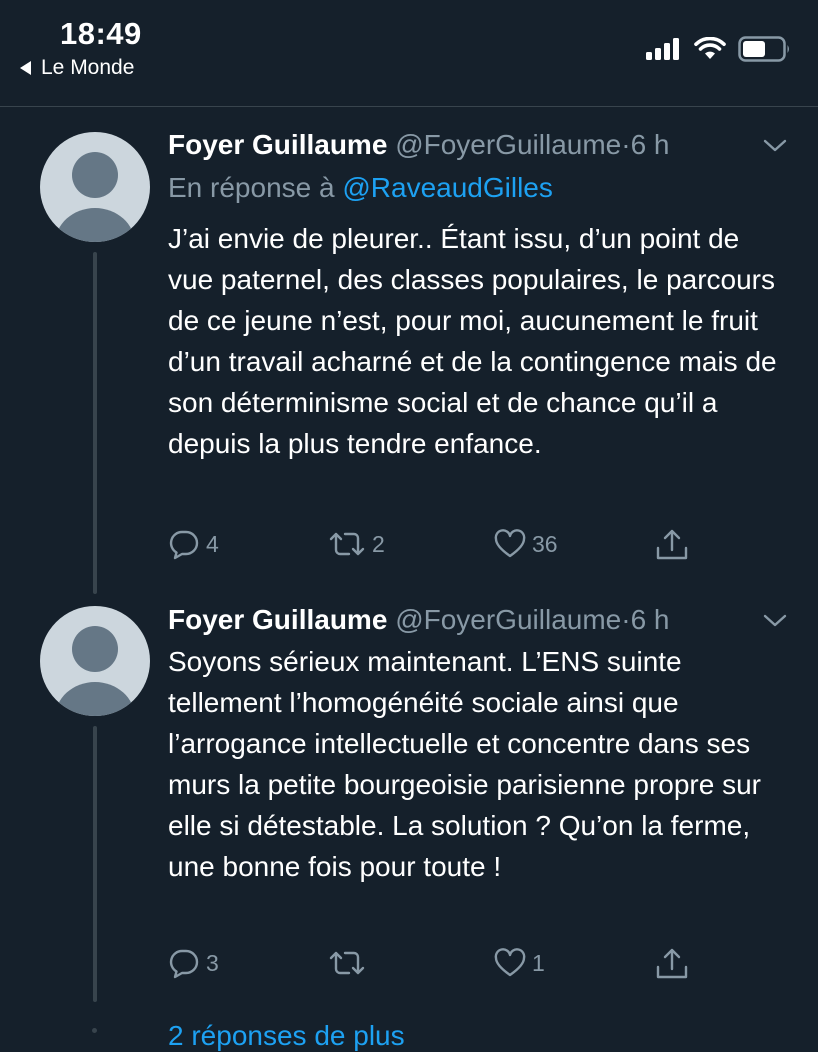 Image resolution: width=818 pixels, height=1052 pixels. Describe the element at coordinates (378, 543) in the screenshot. I see `retweet-count: 2` at that location.